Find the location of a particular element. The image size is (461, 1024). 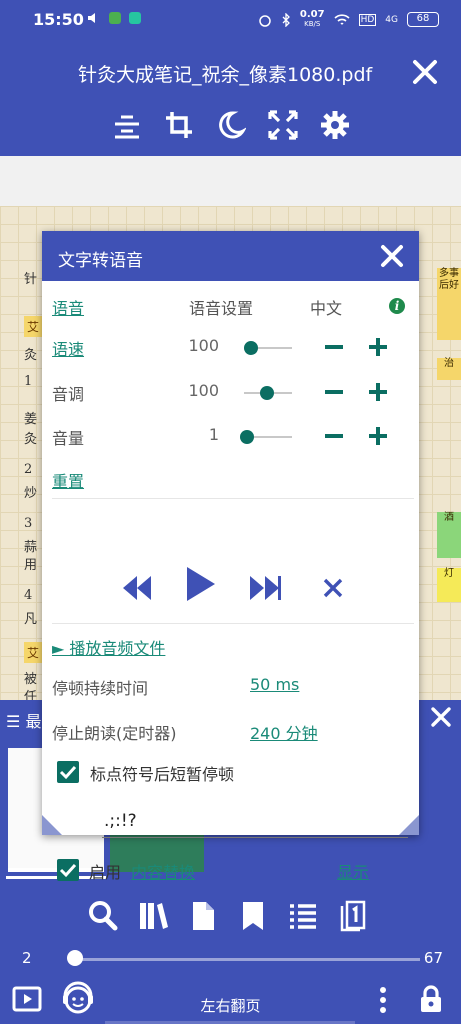

status-time: 15:50 is located at coordinates (58, 19).